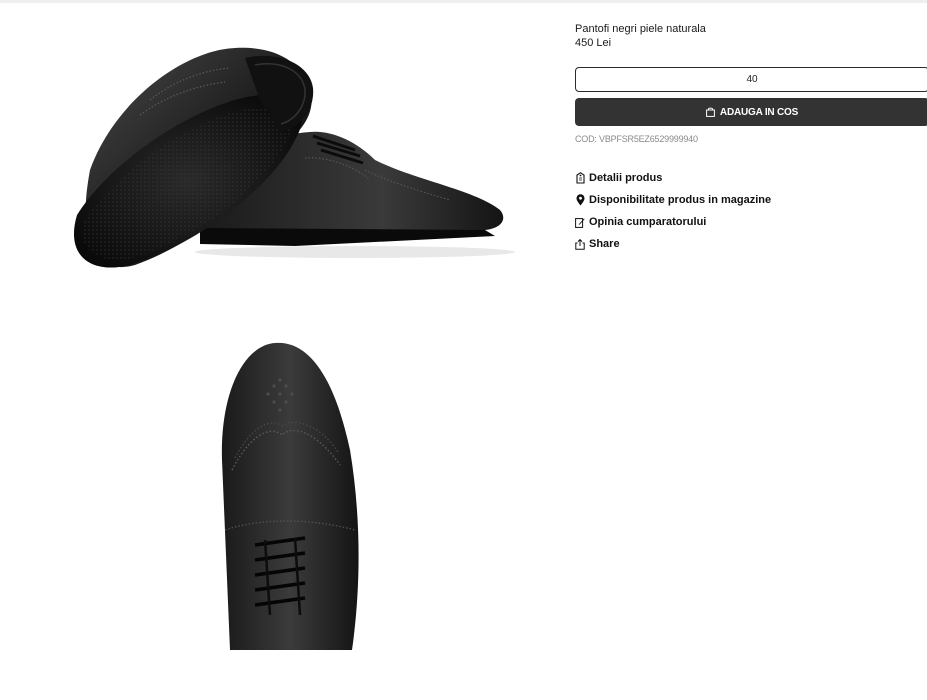 Image resolution: width=927 pixels, height=700 pixels. I want to click on product-image-top-view, so click(295, 495).